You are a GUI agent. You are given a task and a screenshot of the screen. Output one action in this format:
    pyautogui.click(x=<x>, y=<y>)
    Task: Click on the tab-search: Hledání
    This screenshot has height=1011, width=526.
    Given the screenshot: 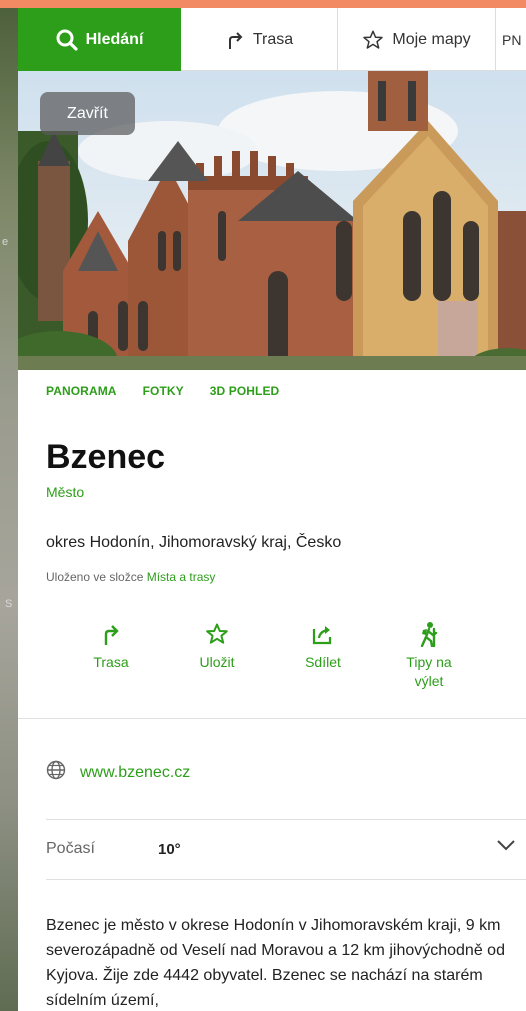 What is the action you would take?
    pyautogui.click(x=99, y=39)
    